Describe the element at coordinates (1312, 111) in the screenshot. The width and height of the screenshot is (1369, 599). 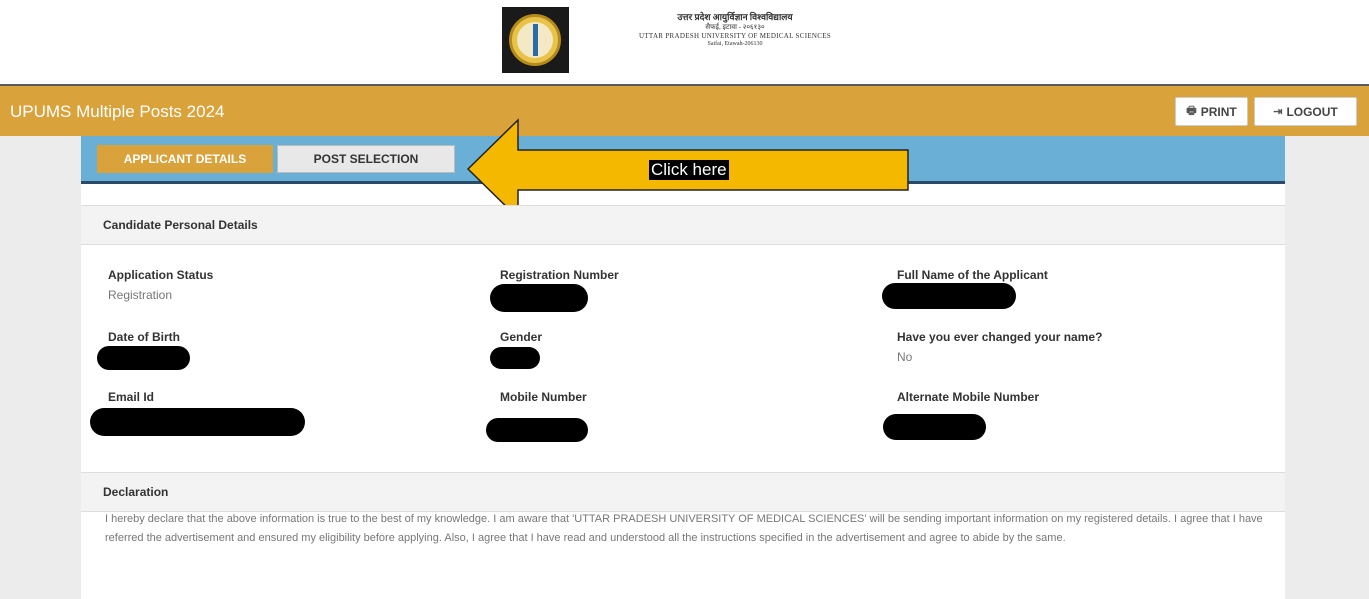
I see `logout-label: LOGOUT` at that location.